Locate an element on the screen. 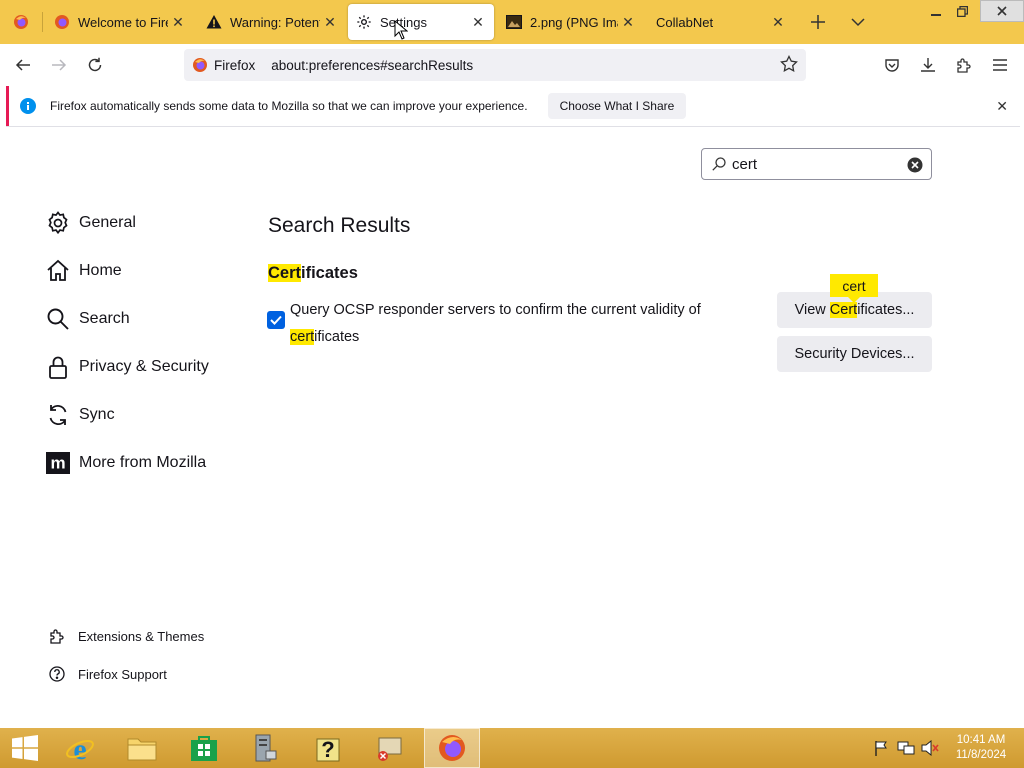  tab-collabnet: CollabNet ✕ is located at coordinates (721, 22).